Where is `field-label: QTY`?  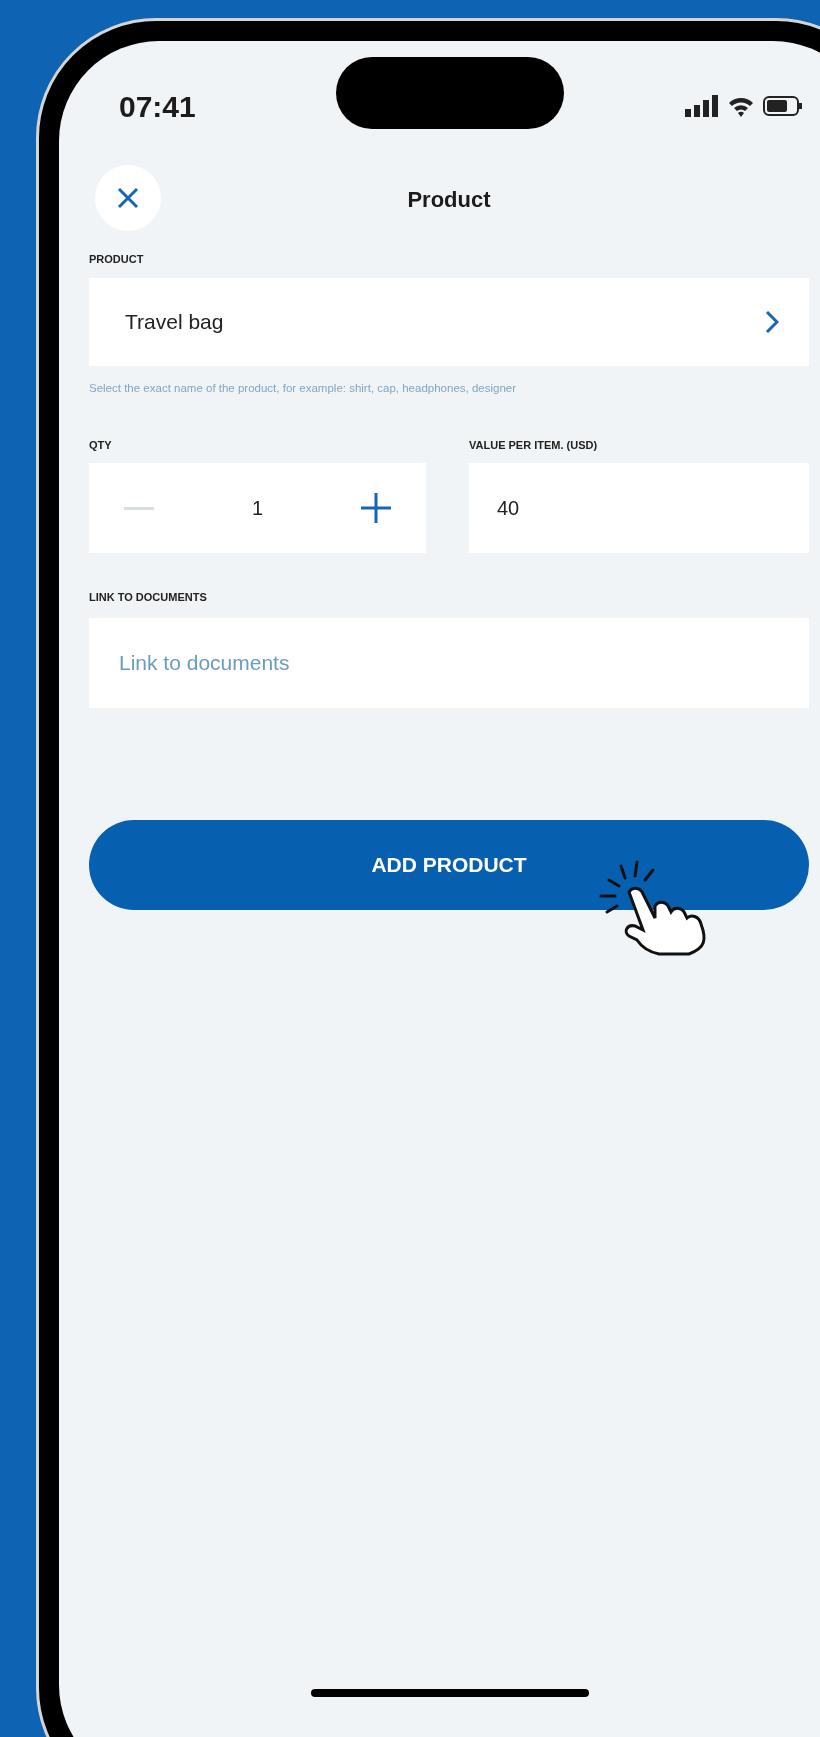 field-label: QTY is located at coordinates (101, 445).